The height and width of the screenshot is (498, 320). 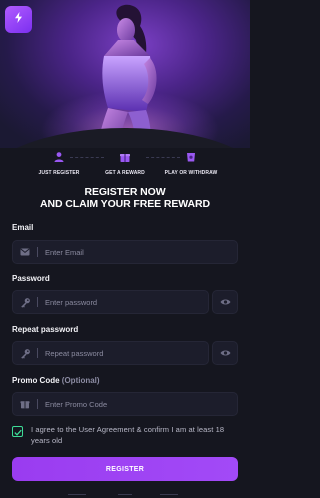 I want to click on password-field-wrapper, so click(x=110, y=302).